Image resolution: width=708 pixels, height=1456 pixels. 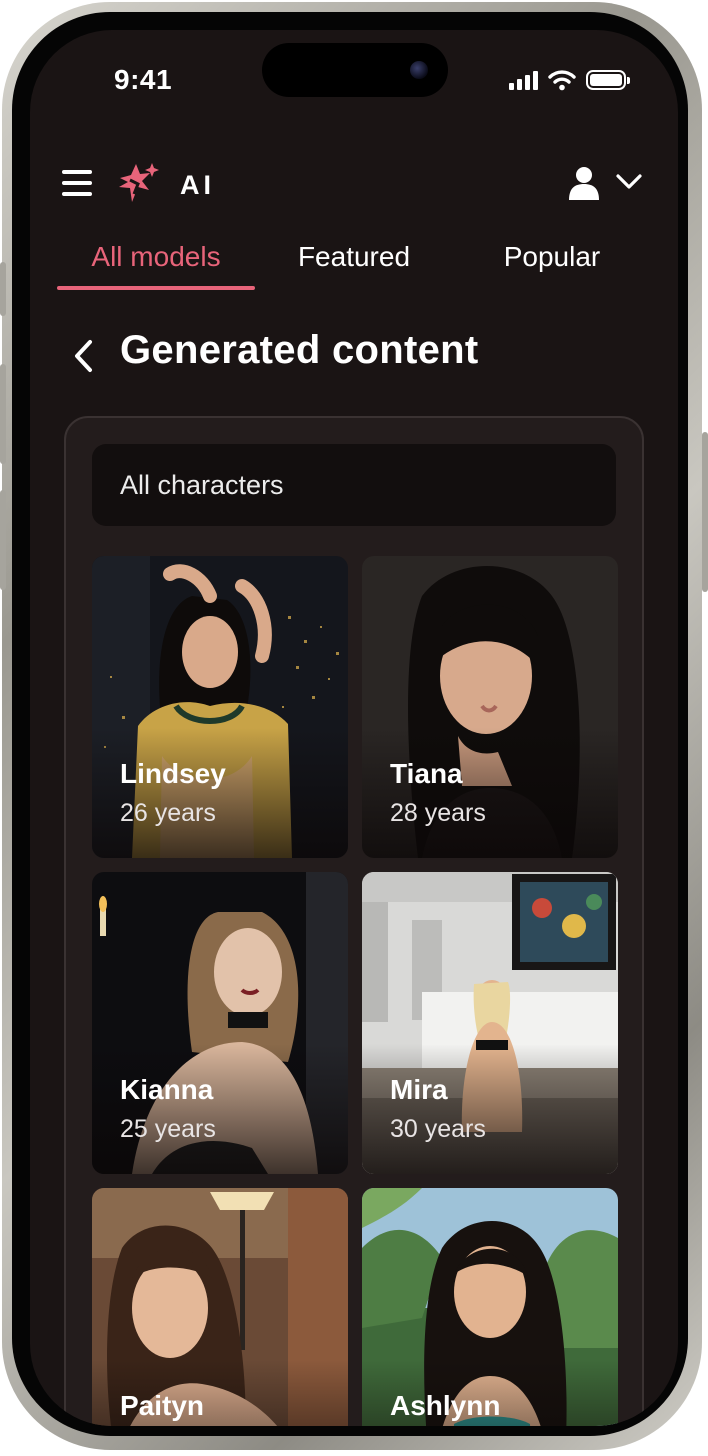 What do you see at coordinates (220, 1307) in the screenshot?
I see `character-card-paityn: Paityn` at bounding box center [220, 1307].